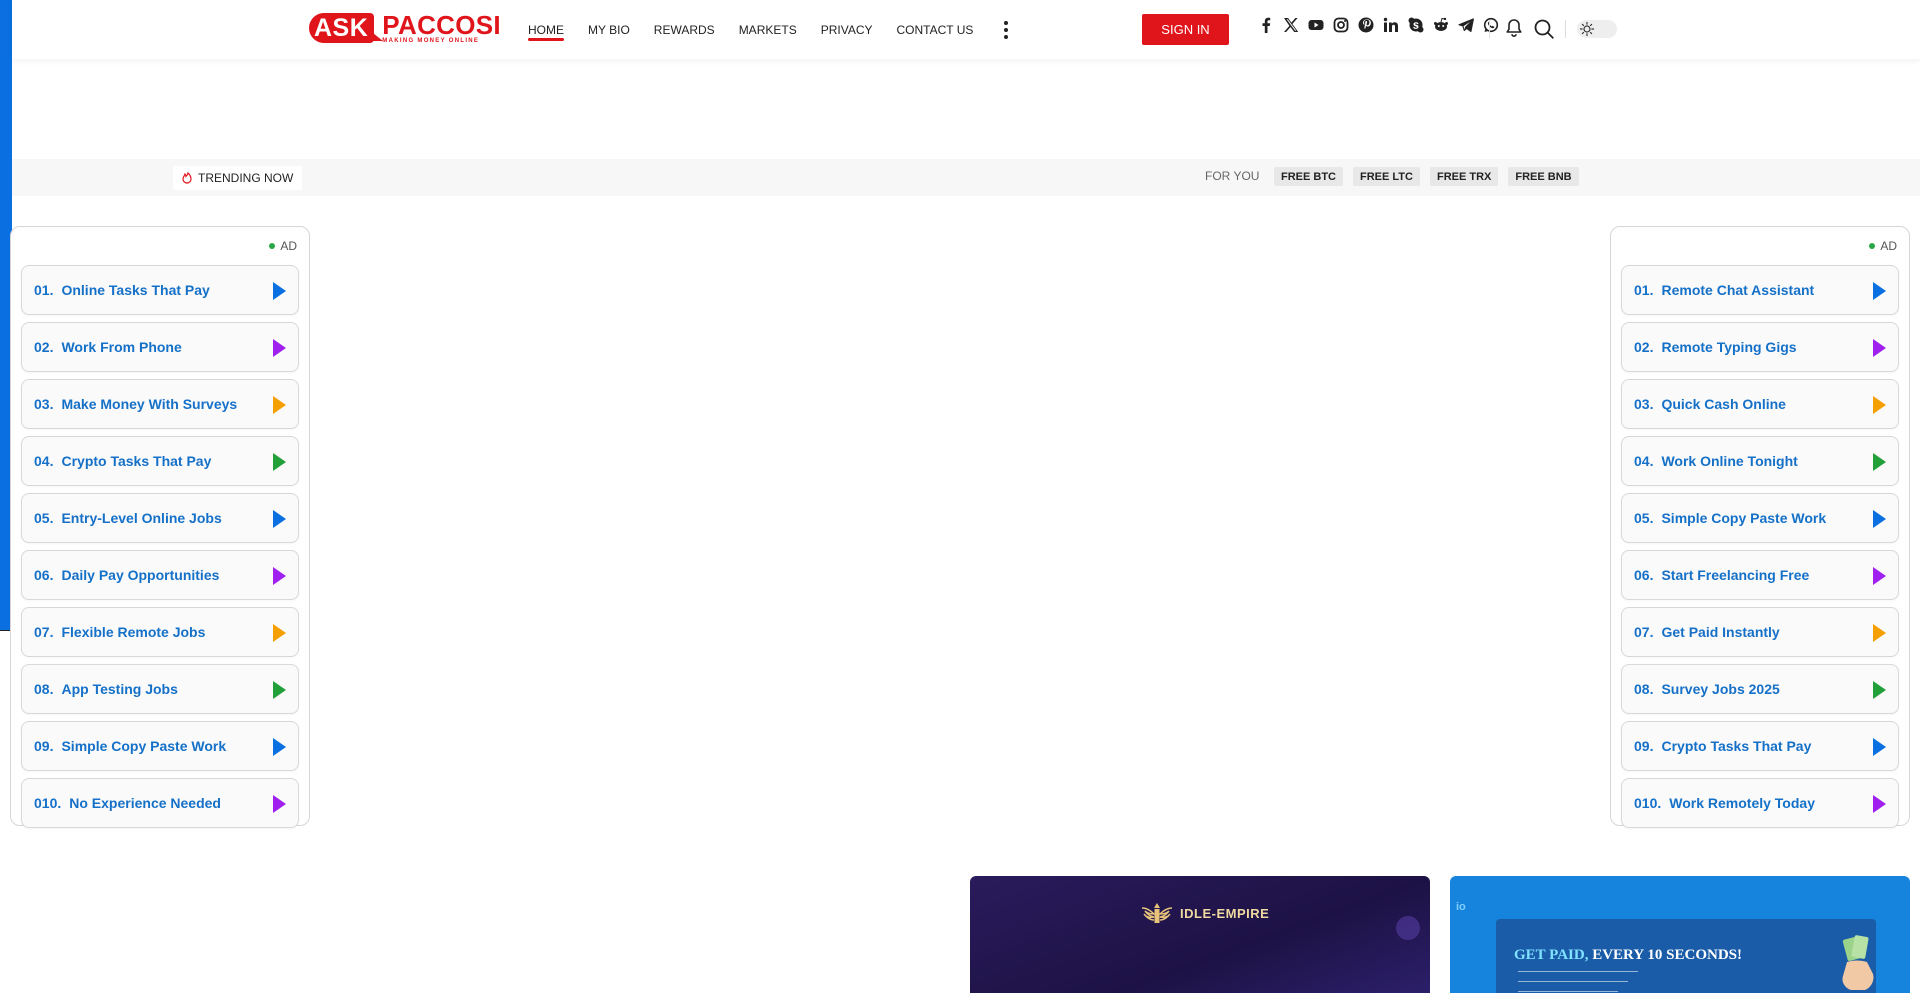 The image size is (1920, 993). I want to click on link-item: 07. Flexible Remote Jobs, so click(160, 632).